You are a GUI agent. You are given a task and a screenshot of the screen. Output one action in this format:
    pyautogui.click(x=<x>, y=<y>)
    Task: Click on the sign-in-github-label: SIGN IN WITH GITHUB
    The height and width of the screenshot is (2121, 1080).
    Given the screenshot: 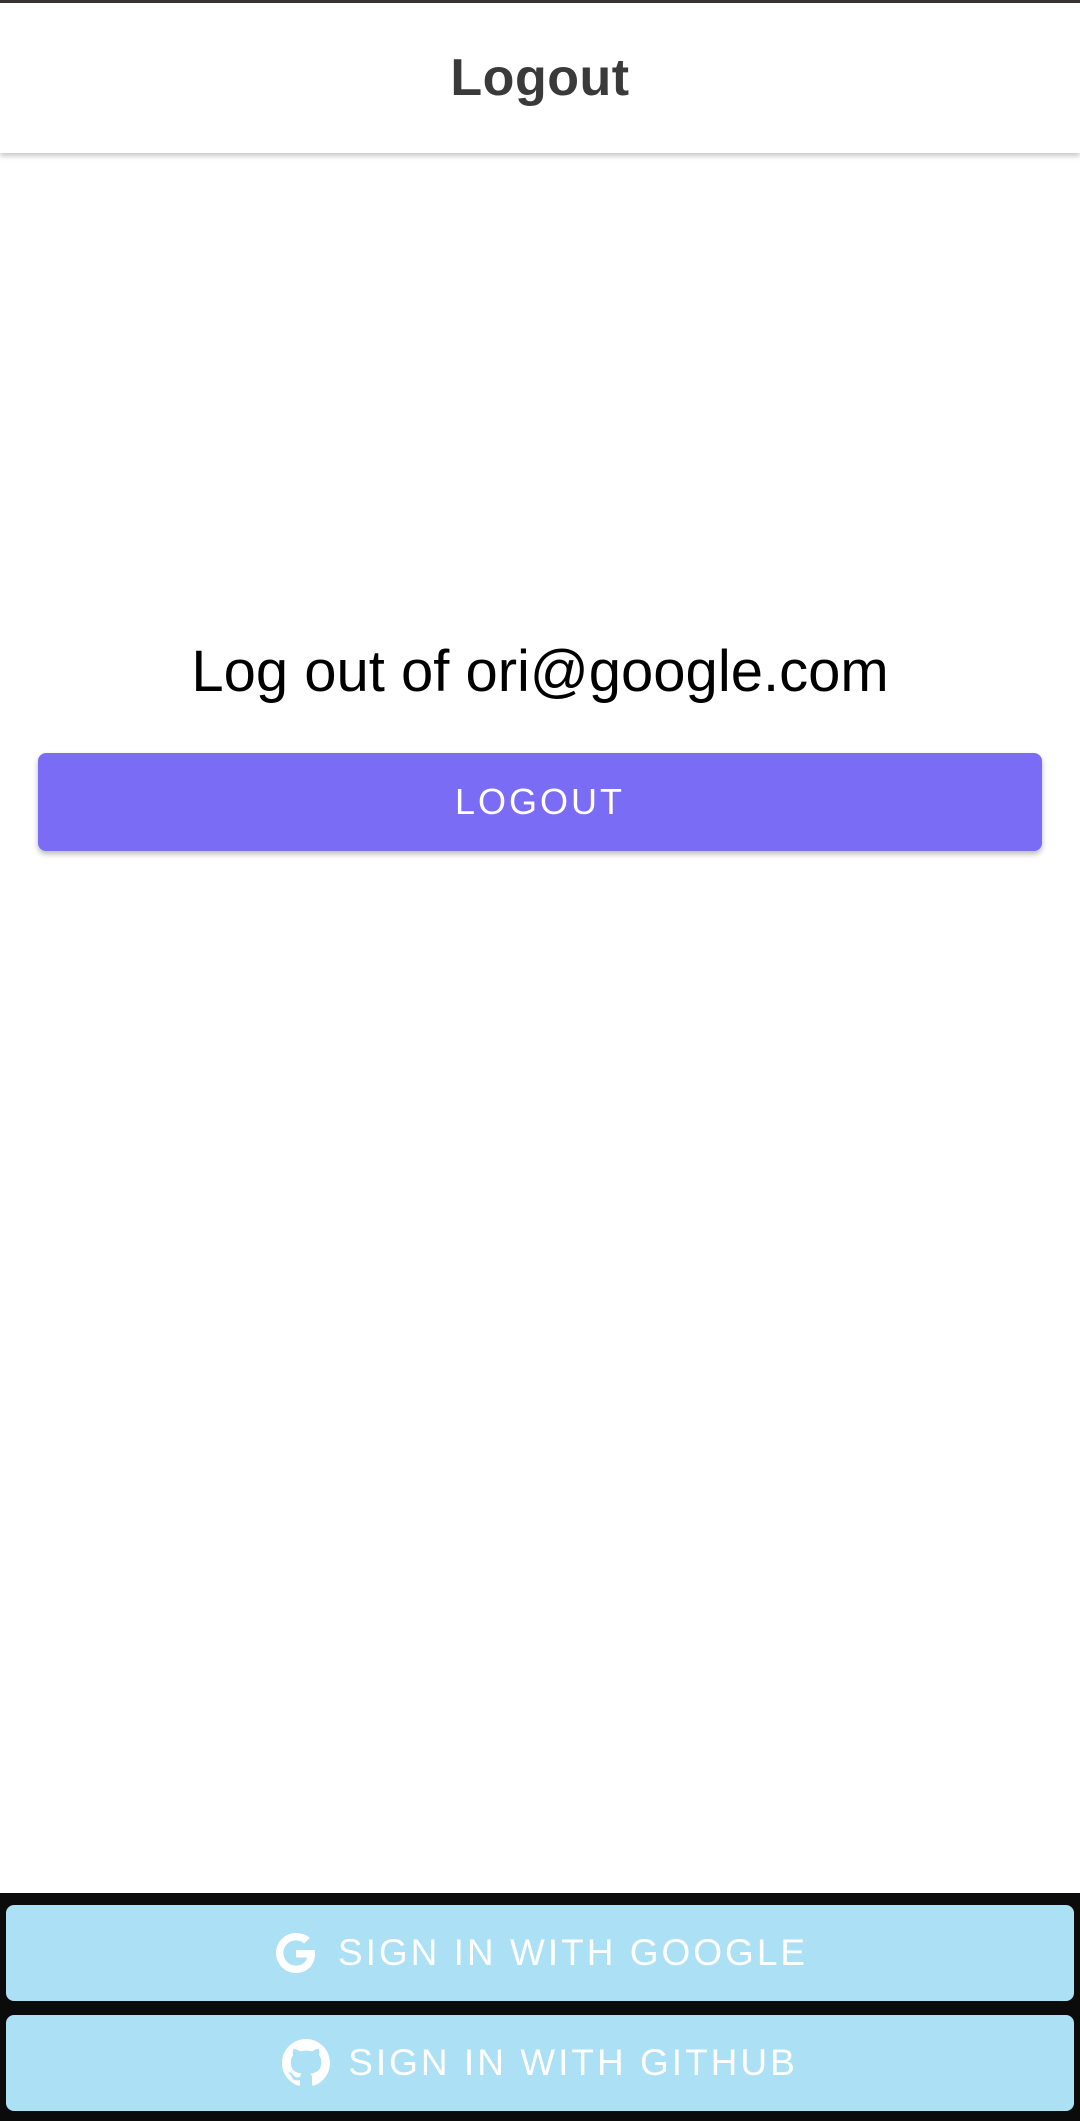 What is the action you would take?
    pyautogui.click(x=573, y=2062)
    